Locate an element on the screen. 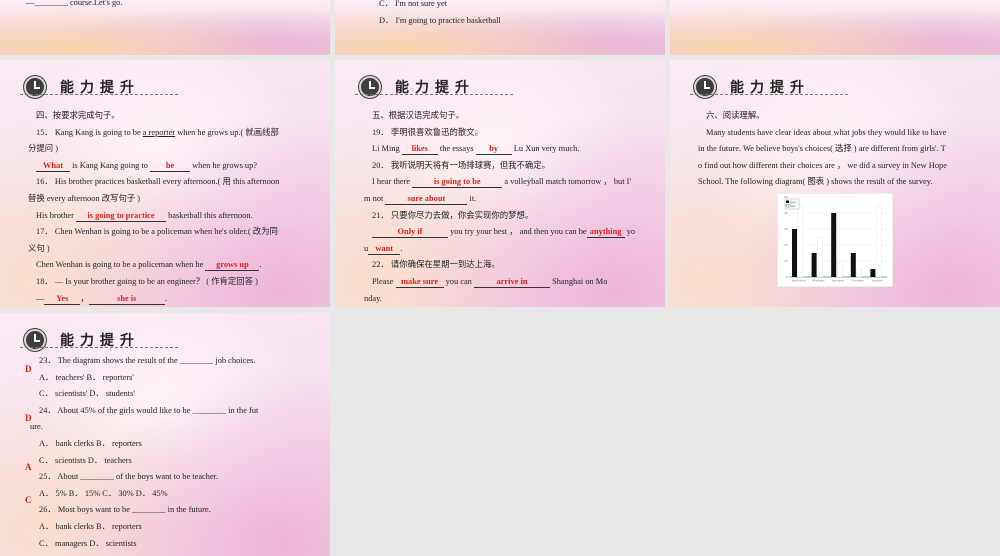 The height and width of the screenshot is (556, 1000). answer-21-cont: u want. is located at coordinates (383, 249).